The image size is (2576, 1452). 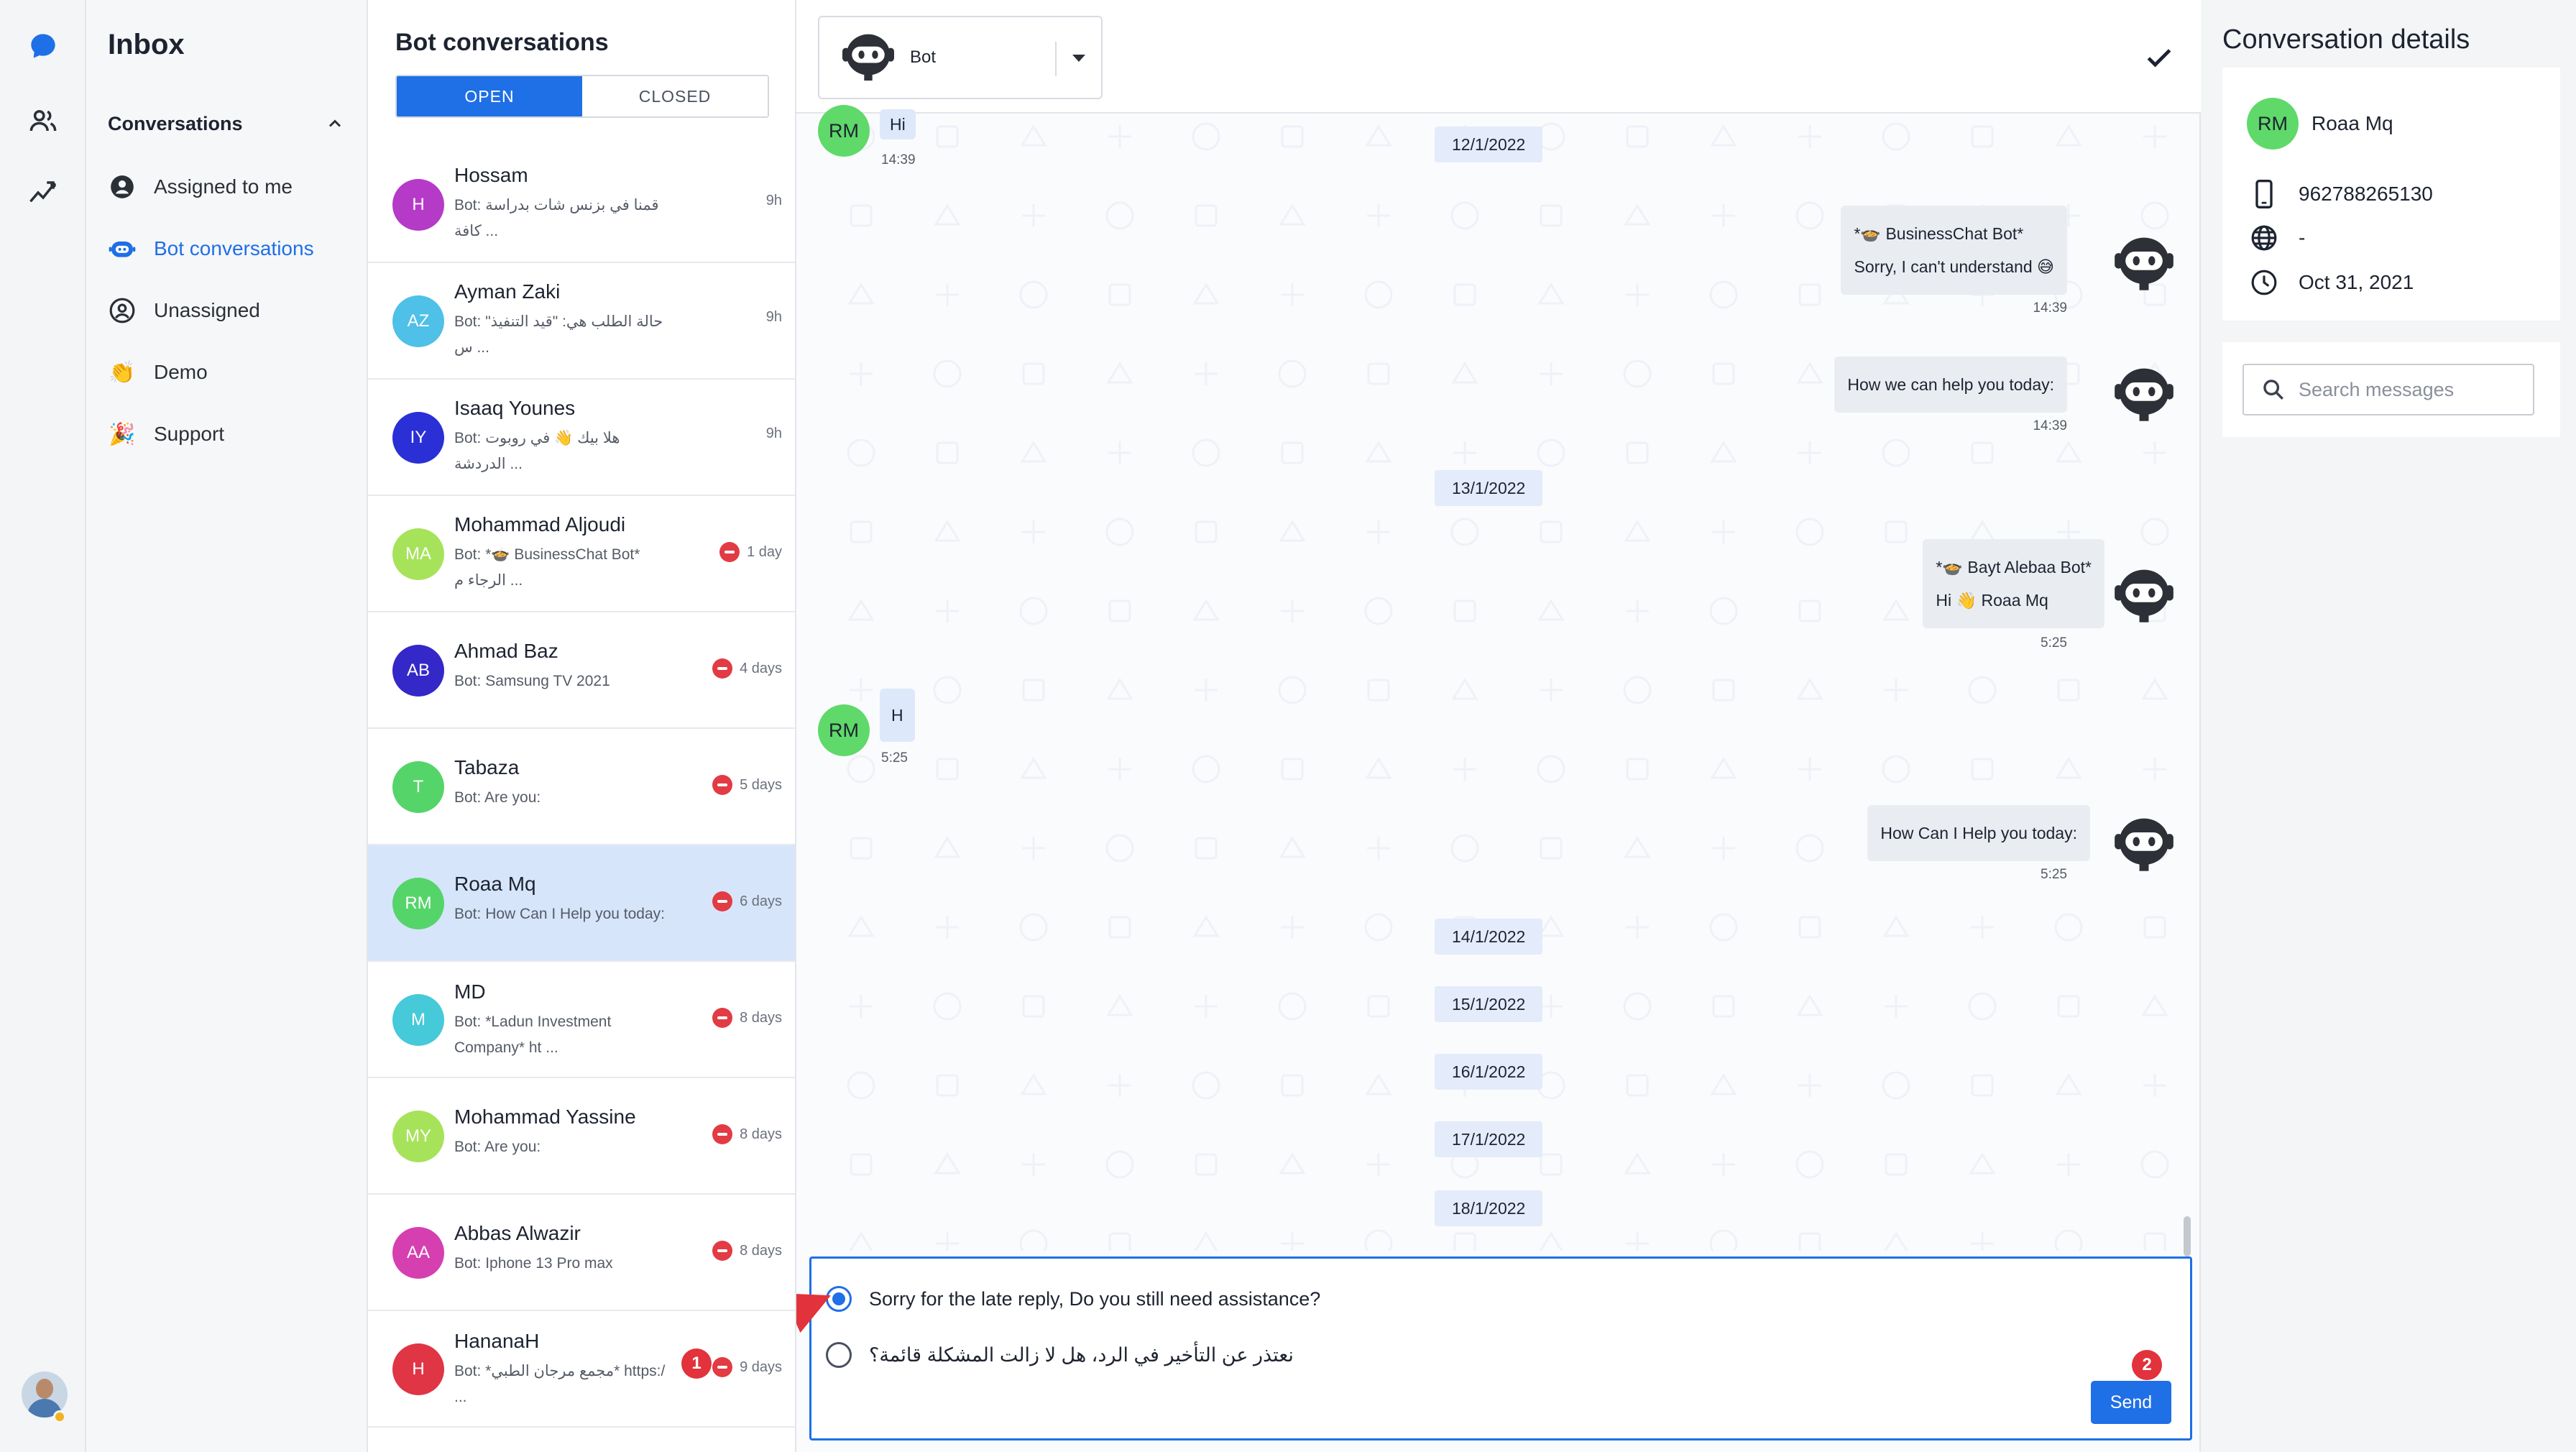 I want to click on nav-item-assigned-to-me: Assigned to me, so click(x=230, y=187).